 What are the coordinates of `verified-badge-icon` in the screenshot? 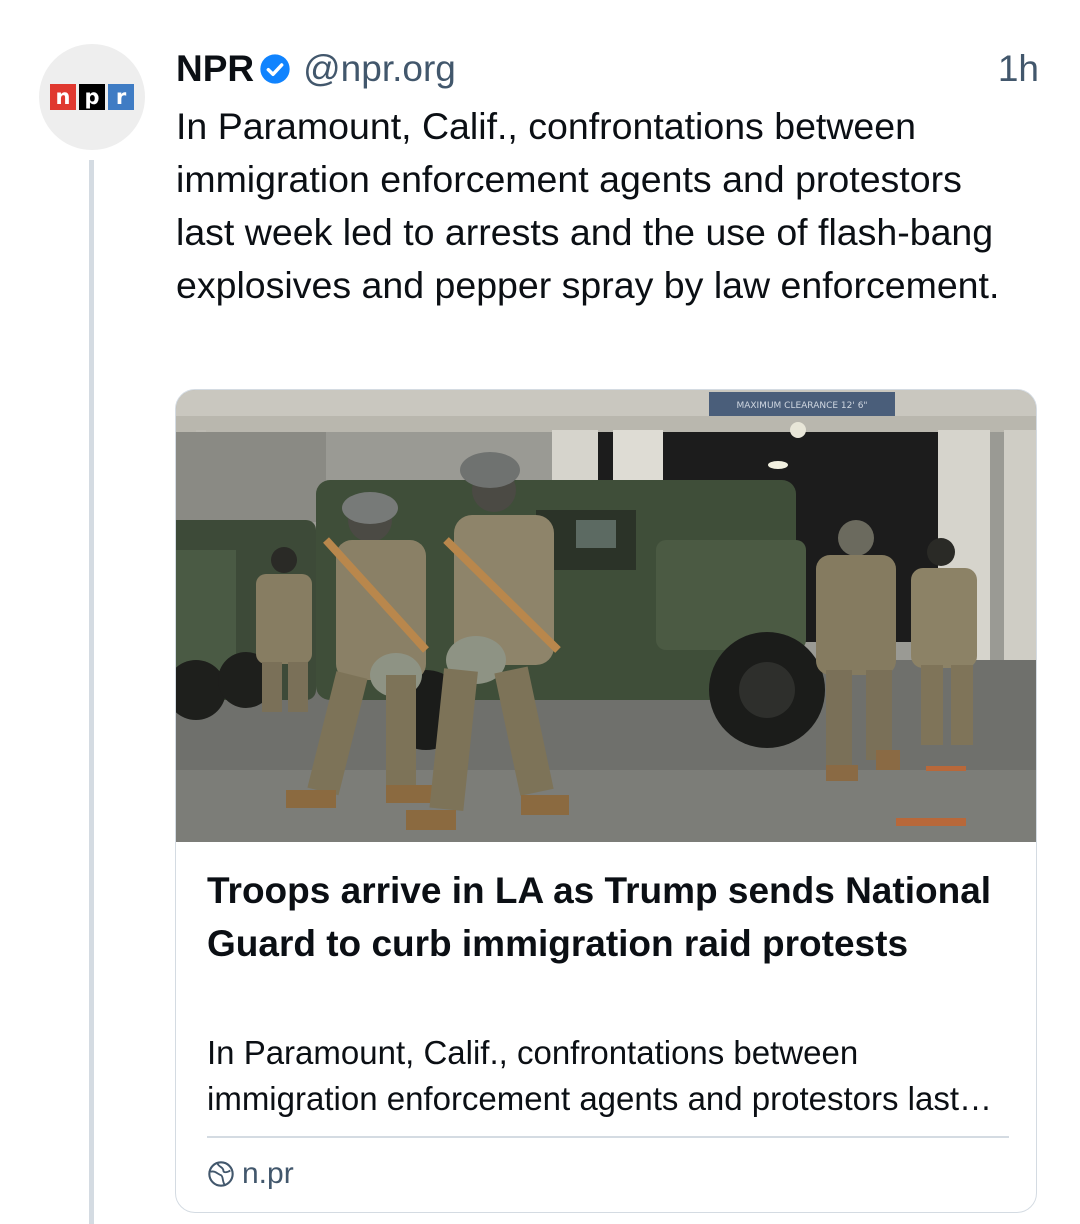 It's located at (275, 69).